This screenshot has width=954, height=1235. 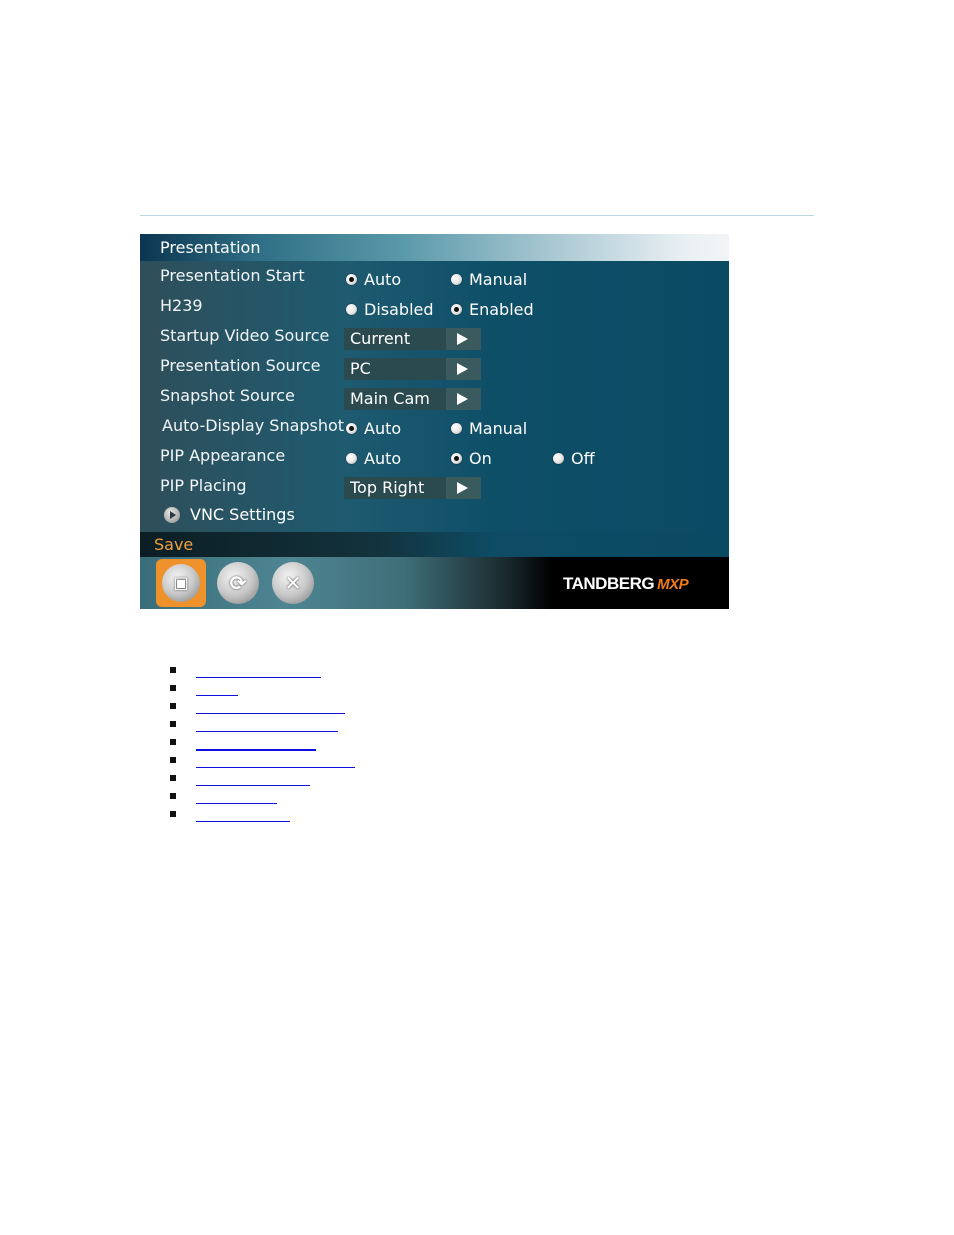 I want to click on play-circle-icon, so click(x=172, y=514).